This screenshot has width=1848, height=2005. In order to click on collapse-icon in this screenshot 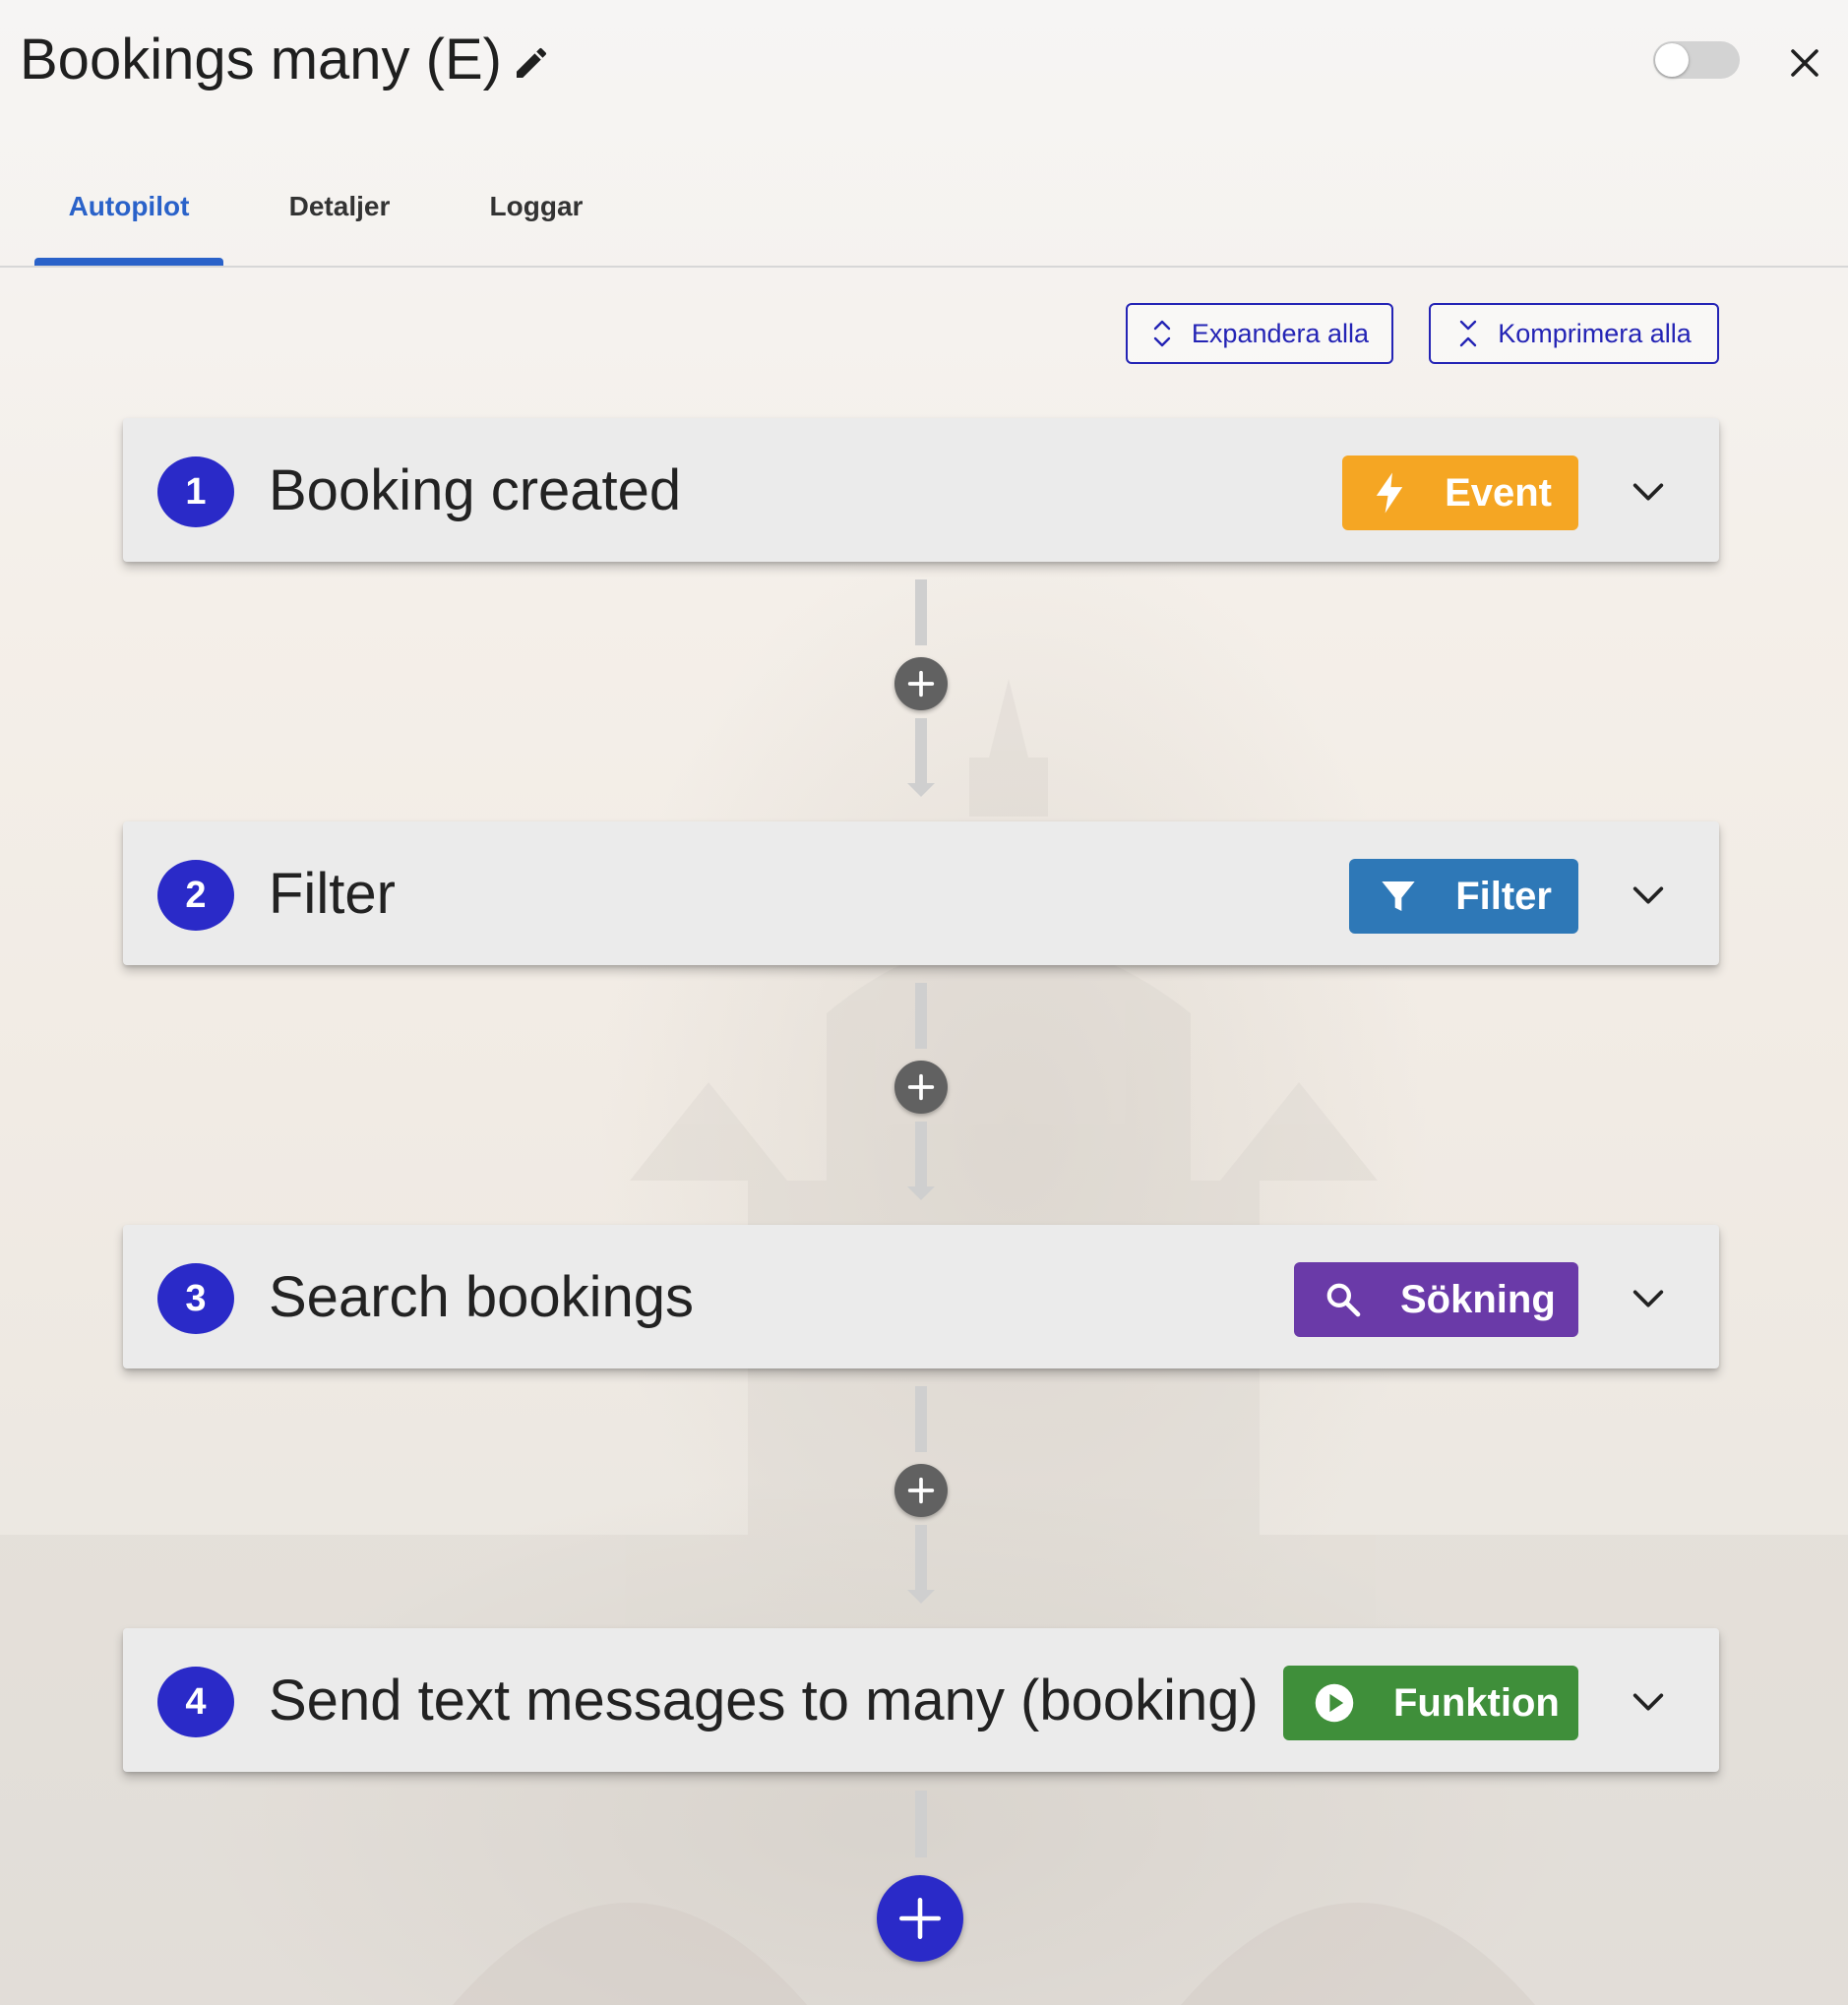, I will do `click(1468, 333)`.